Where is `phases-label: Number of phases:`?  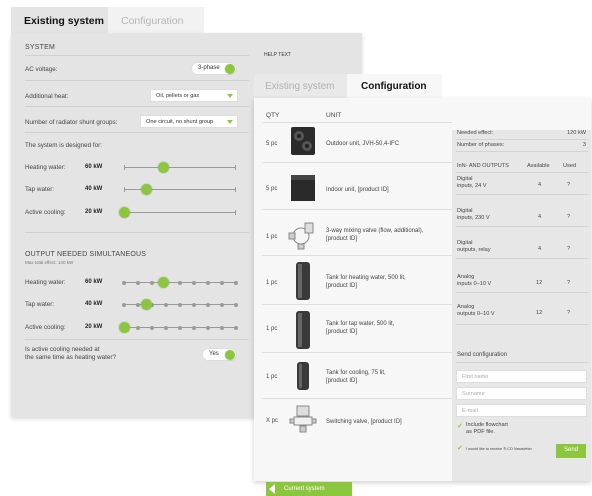 phases-label: Number of phases: is located at coordinates (481, 145).